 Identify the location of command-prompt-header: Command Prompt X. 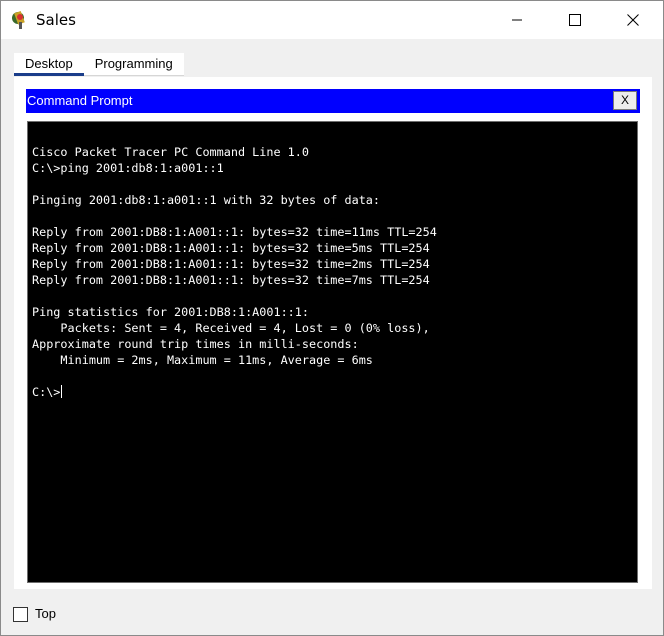
(333, 101).